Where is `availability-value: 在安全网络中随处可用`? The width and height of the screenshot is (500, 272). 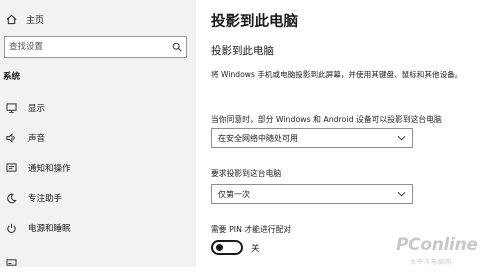 availability-value: 在安全网络中随处可用 is located at coordinates (258, 138).